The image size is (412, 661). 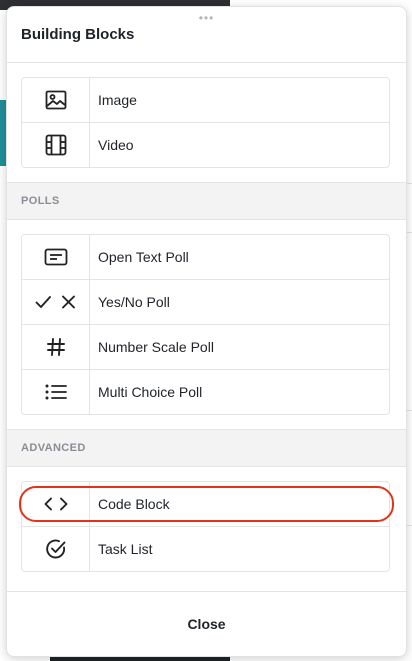 I want to click on block-item-label: Multi Choice Poll, so click(x=150, y=392).